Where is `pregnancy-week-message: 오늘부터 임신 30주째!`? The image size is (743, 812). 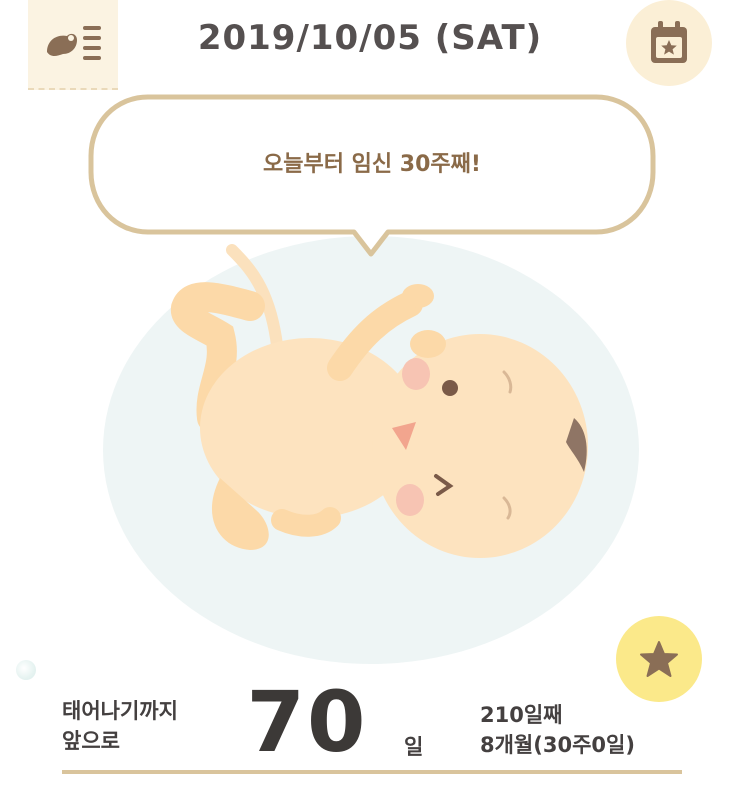 pregnancy-week-message: 오늘부터 임신 30주째! is located at coordinates (372, 164).